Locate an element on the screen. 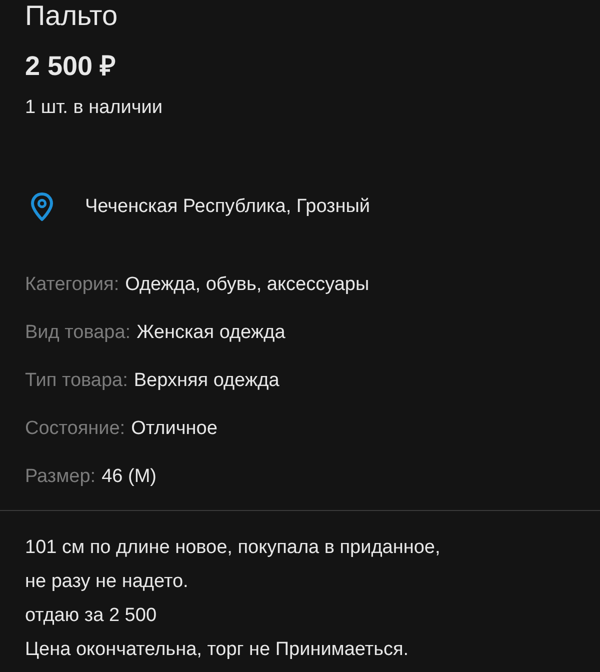 This screenshot has height=672, width=600. product-price: 2 500 ₽ is located at coordinates (71, 66).